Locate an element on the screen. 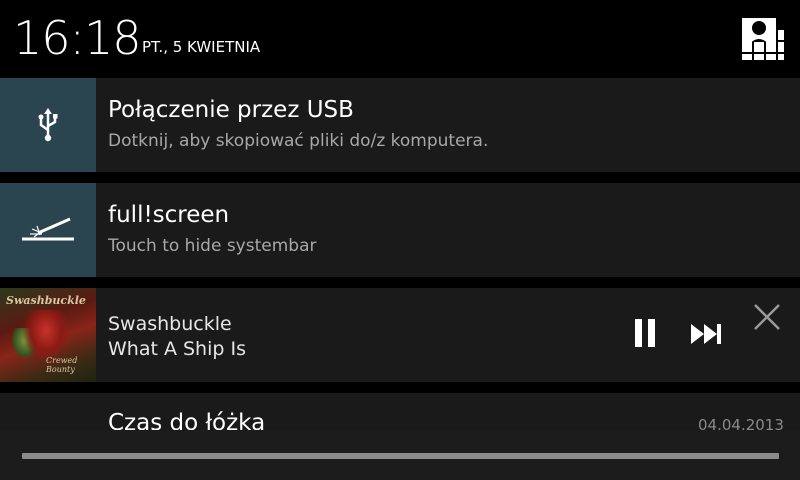  fullscreen-icon-box is located at coordinates (48, 230).